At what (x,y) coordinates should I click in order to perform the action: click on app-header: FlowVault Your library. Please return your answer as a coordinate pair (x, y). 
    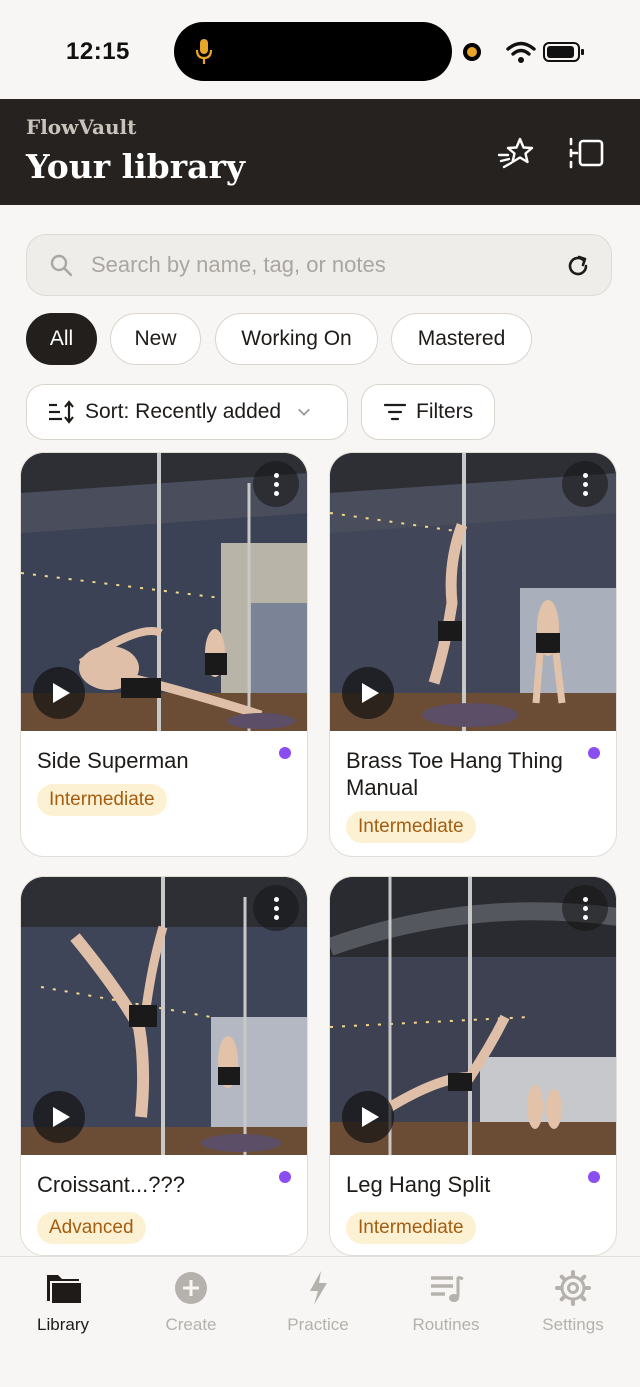
    Looking at the image, I should click on (320, 152).